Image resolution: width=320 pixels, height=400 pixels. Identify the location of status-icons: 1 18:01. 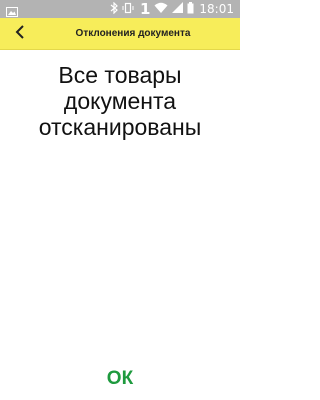
(170, 9).